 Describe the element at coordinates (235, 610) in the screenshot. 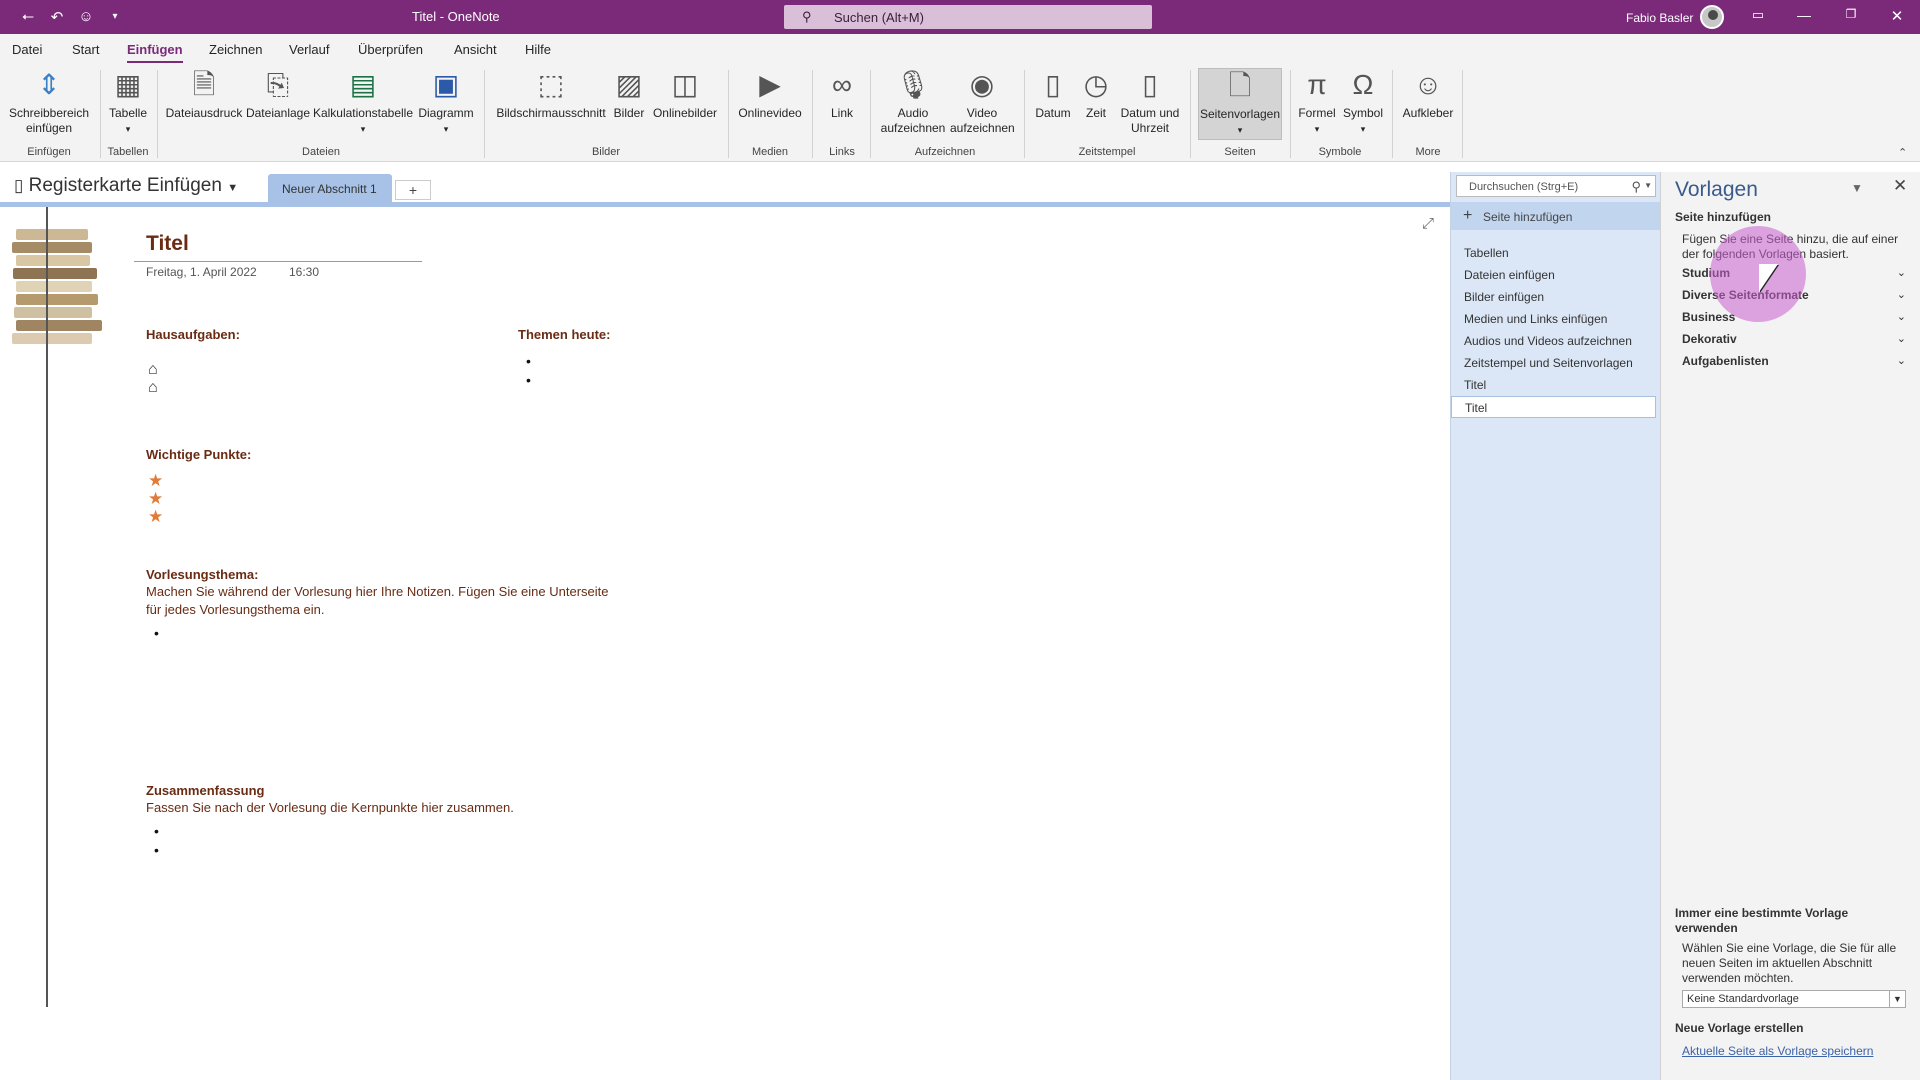

I see `vorlesungsthema-text-2: für jedes Vorlesungsthema ein.` at that location.